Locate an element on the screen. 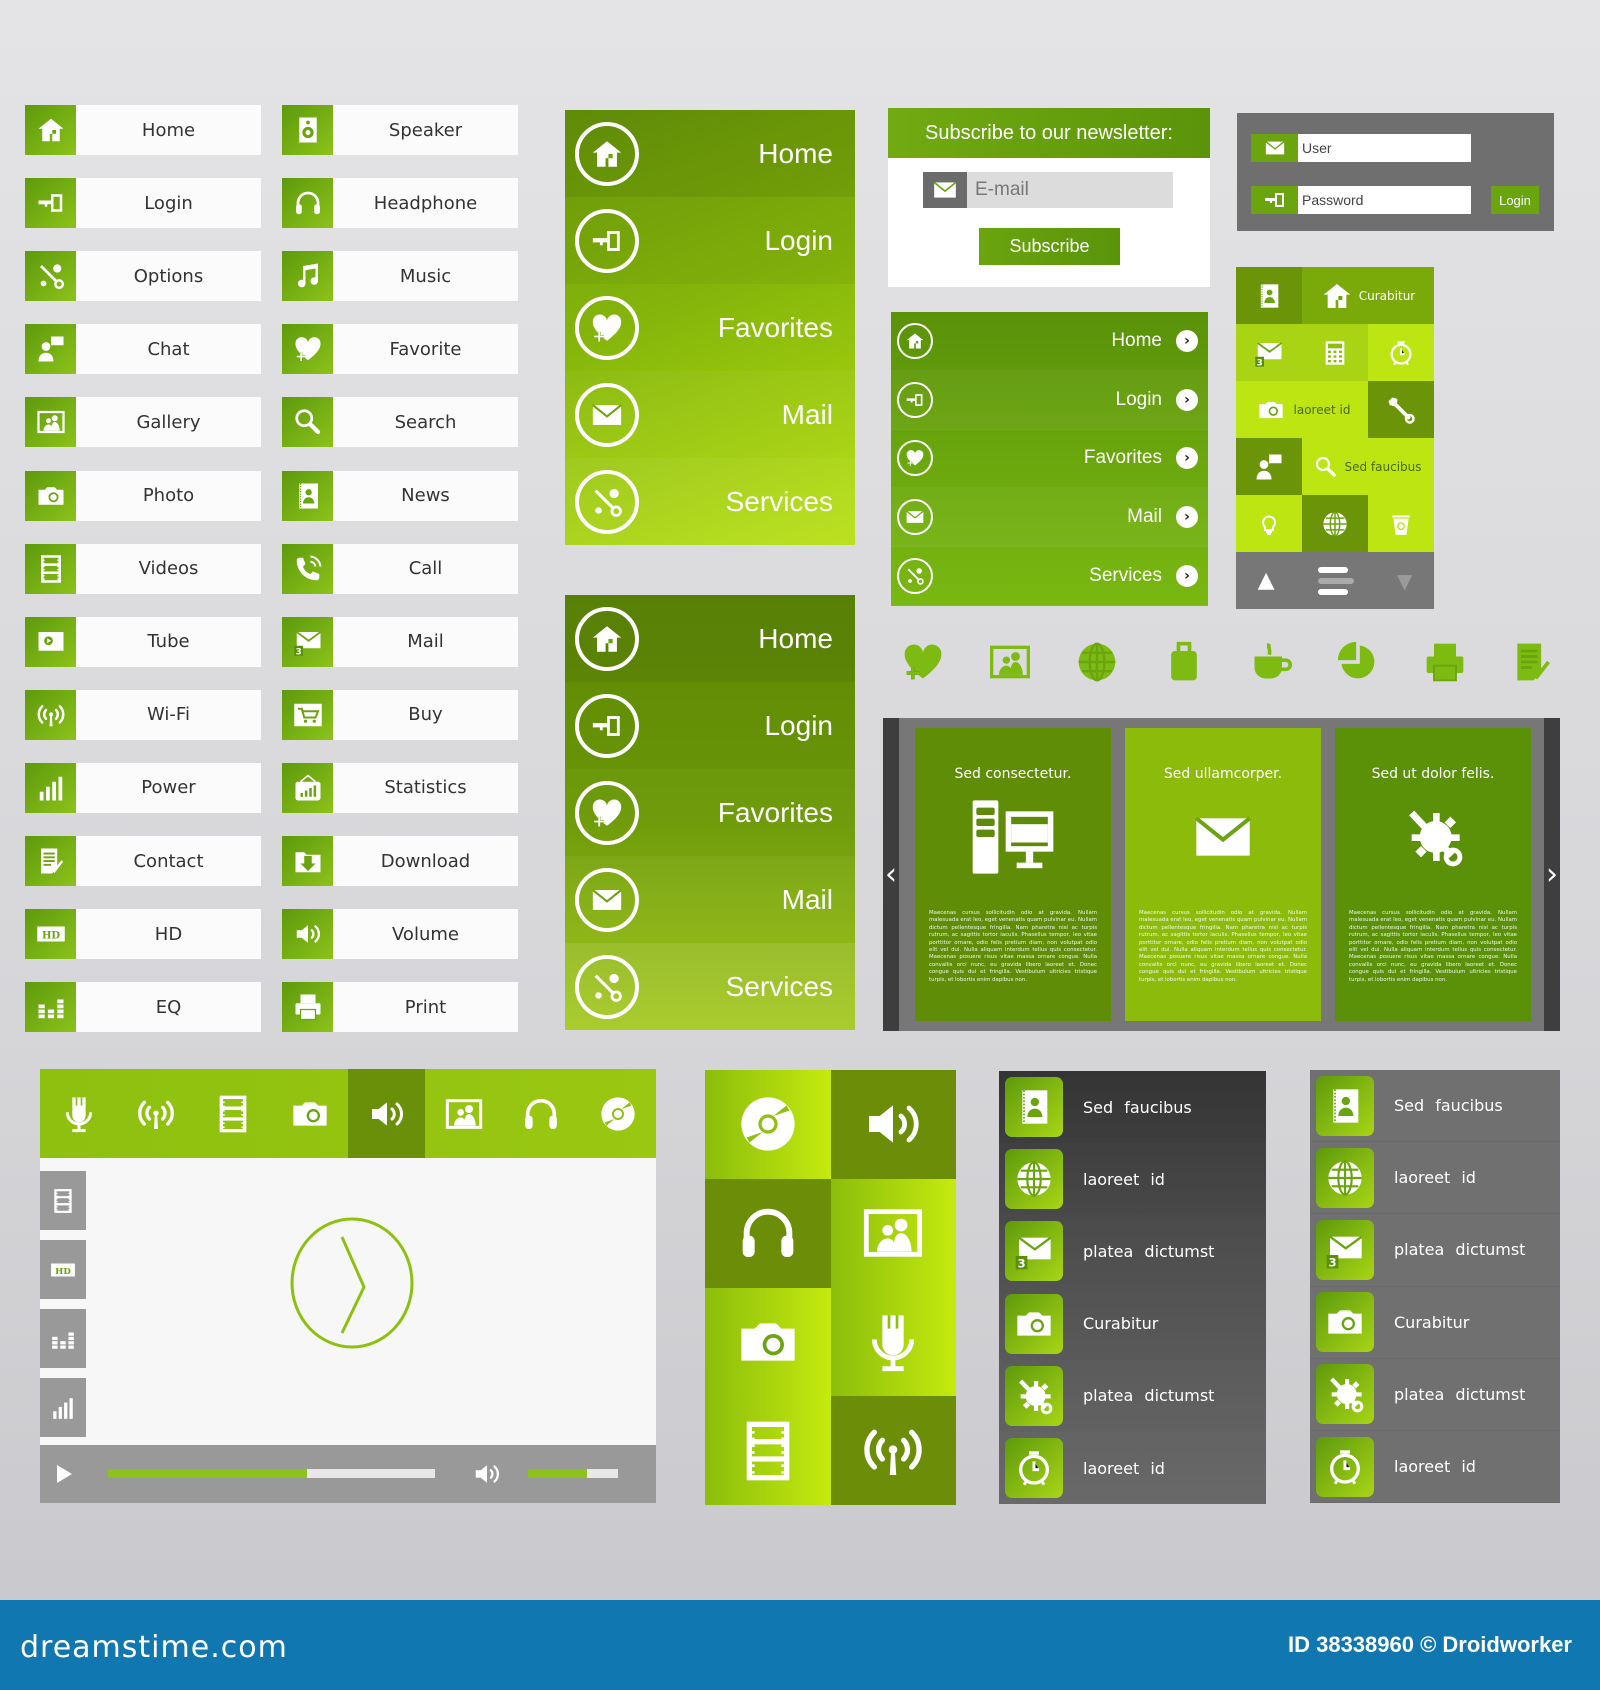  play-button is located at coordinates (64, 1474).